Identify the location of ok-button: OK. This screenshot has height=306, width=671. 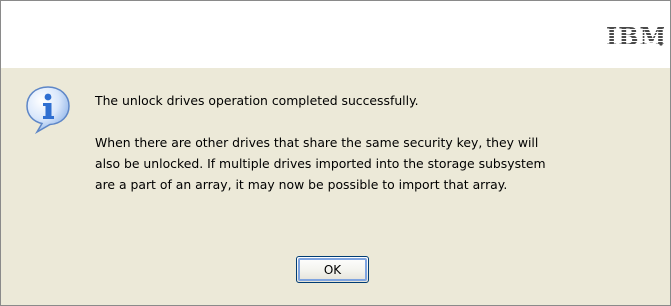
(332, 269).